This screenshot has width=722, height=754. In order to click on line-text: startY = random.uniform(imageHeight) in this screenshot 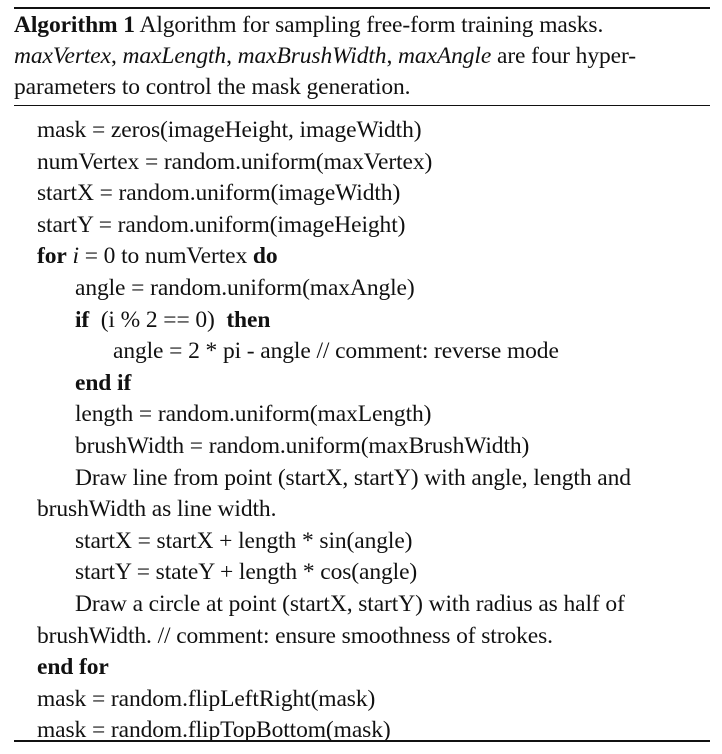, I will do `click(221, 224)`.